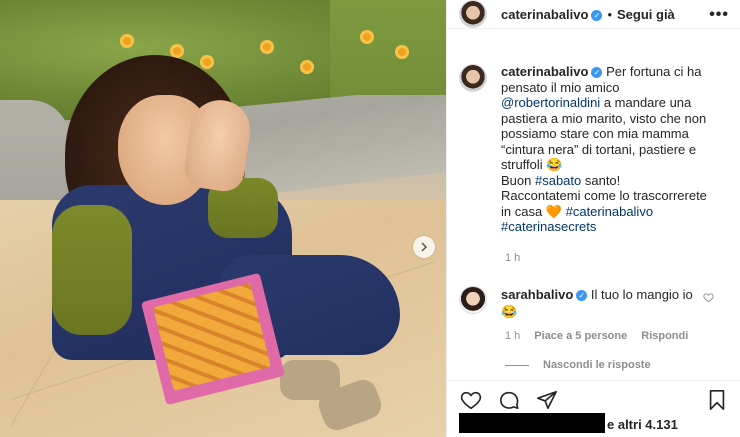 The image size is (740, 437). Describe the element at coordinates (664, 336) in the screenshot. I see `reply-button: Rispondi` at that location.